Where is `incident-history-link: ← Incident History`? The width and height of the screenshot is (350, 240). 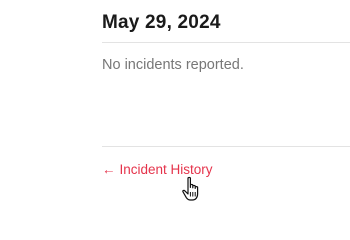 incident-history-link: ← Incident History is located at coordinates (157, 169).